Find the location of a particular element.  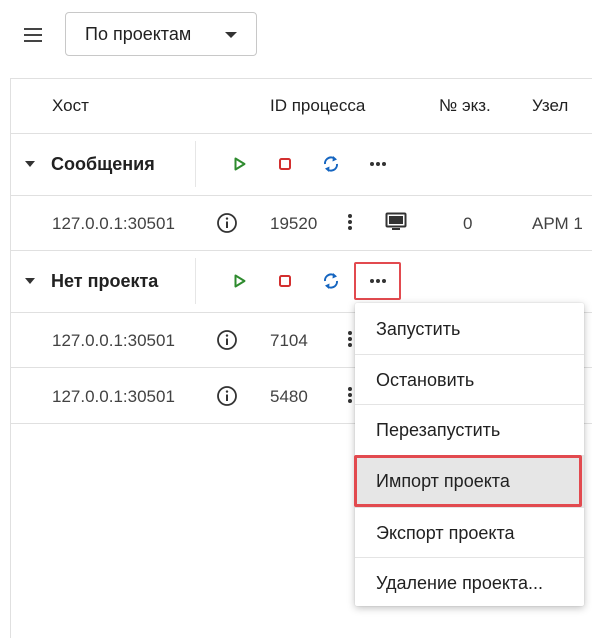

menu-button is located at coordinates (33, 35).